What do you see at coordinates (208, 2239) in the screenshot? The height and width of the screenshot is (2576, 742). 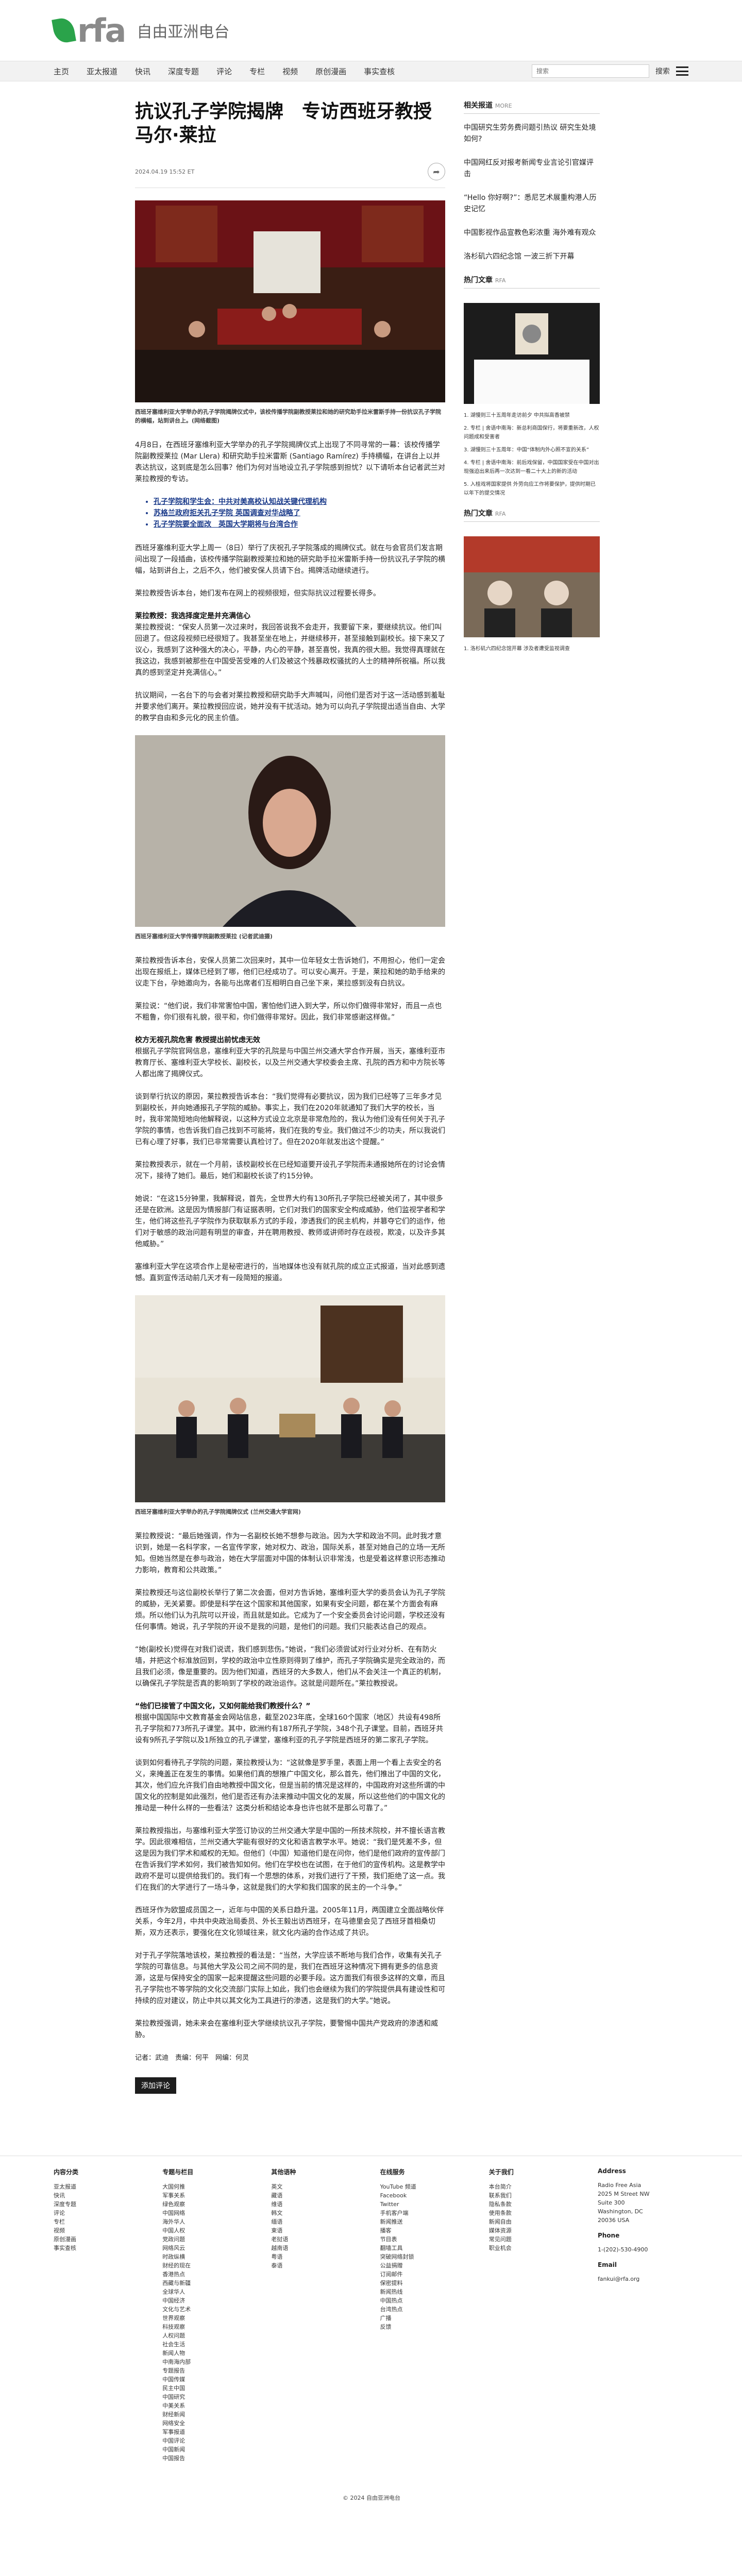 I see `footer-link: 党政问题` at bounding box center [208, 2239].